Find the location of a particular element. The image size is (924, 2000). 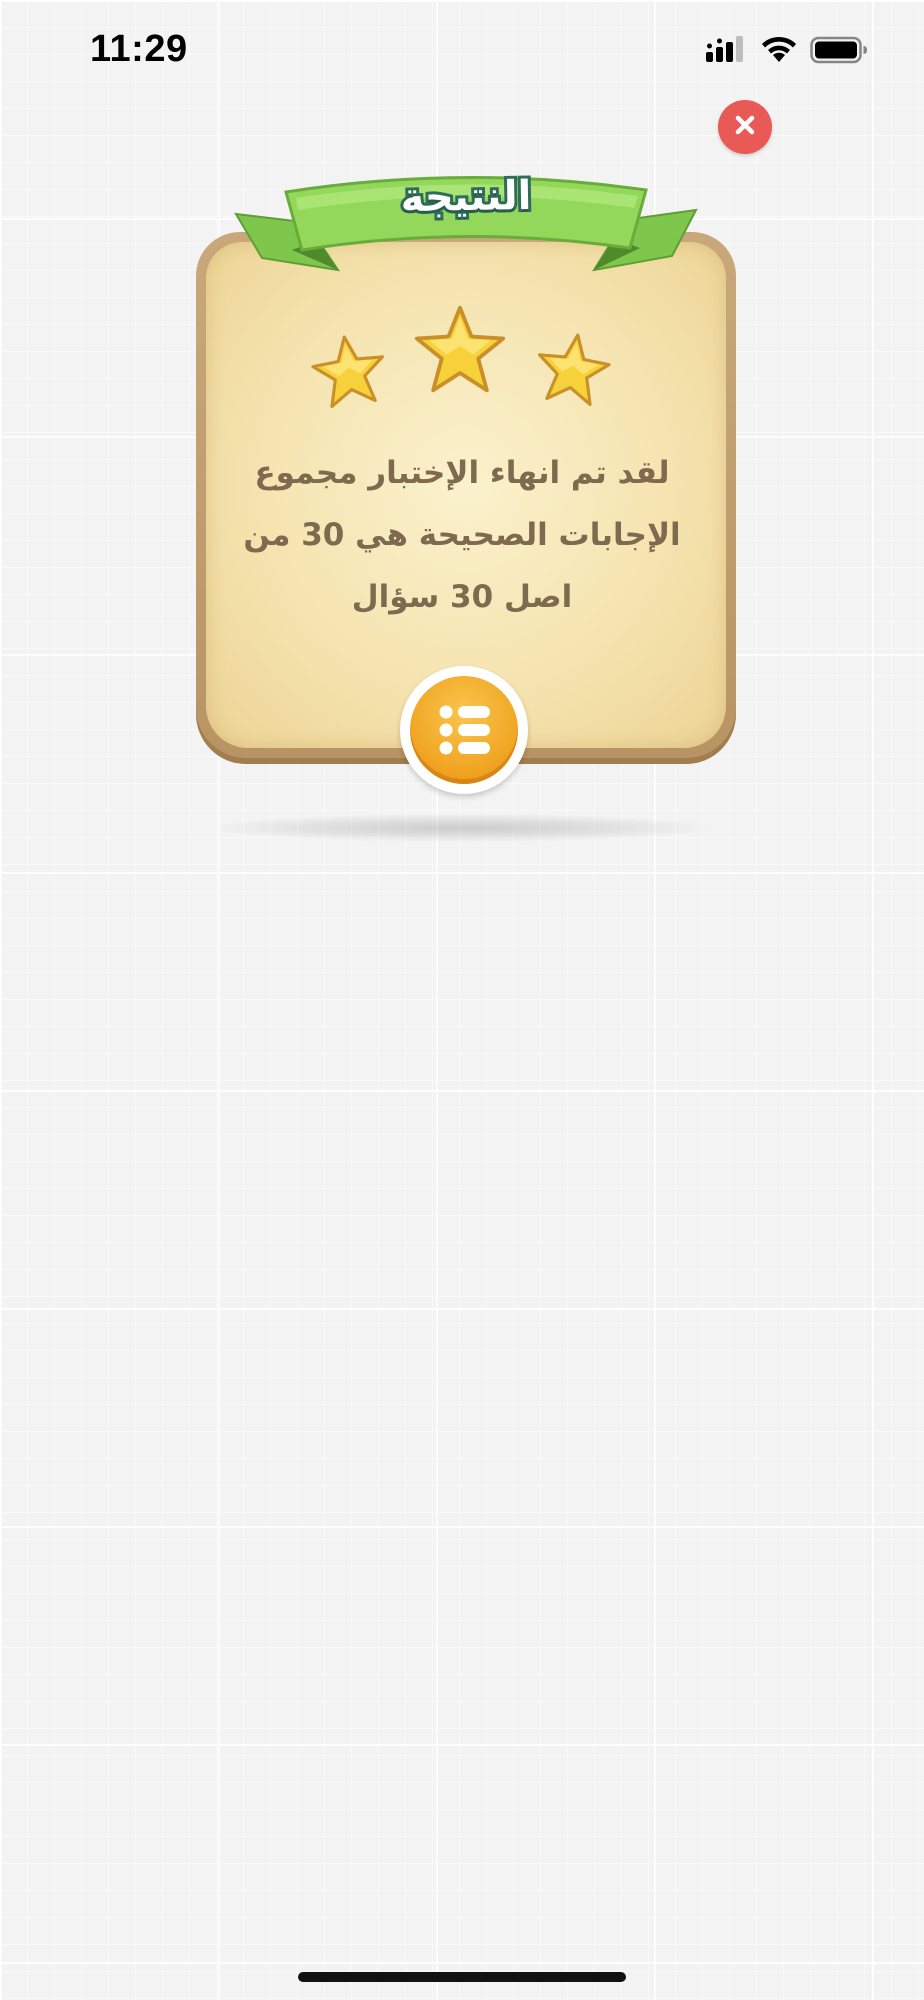

battery-icon is located at coordinates (839, 52).